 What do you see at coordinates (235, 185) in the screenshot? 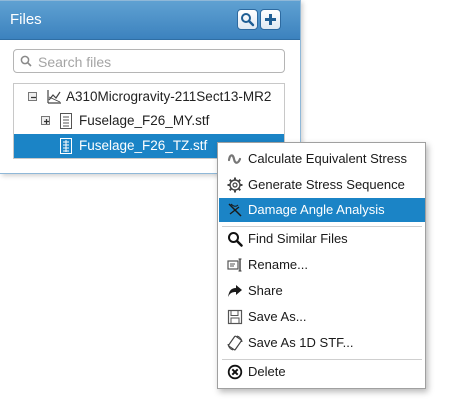
I see `gear-icon` at bounding box center [235, 185].